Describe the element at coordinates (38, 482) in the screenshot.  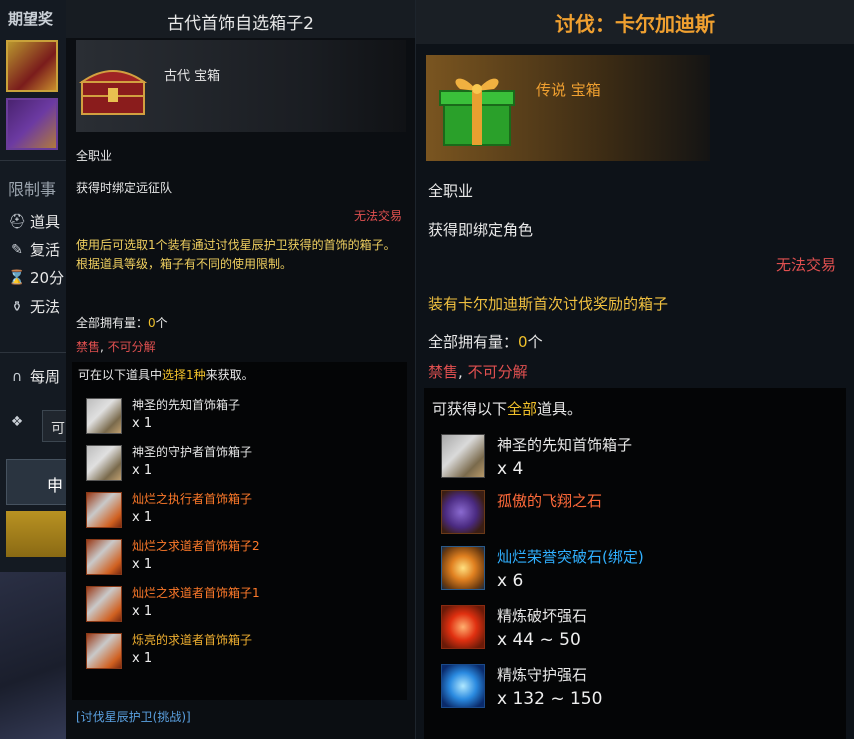
I see `apply-button: 申` at that location.